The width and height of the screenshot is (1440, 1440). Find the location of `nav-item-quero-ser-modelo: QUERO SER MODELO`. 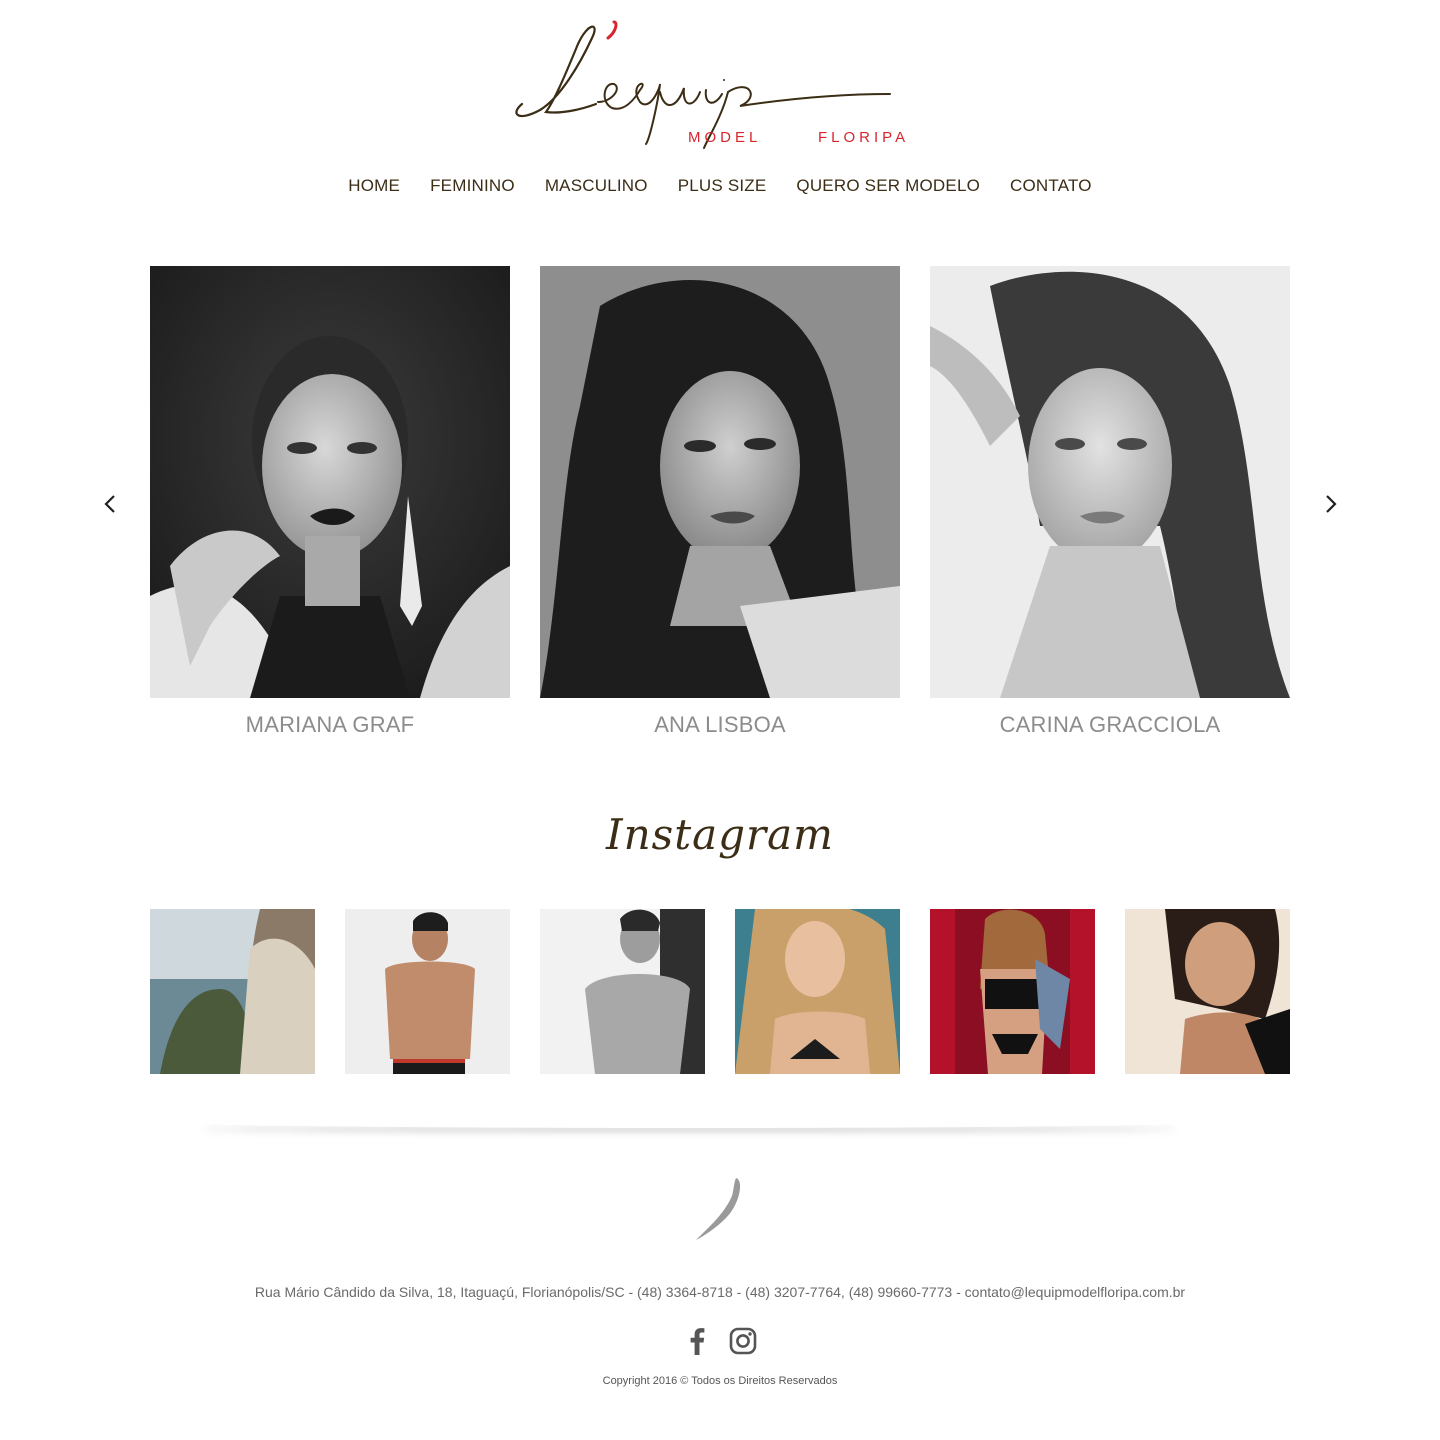

nav-item-quero-ser-modelo: QUERO SER MODELO is located at coordinates (888, 186).